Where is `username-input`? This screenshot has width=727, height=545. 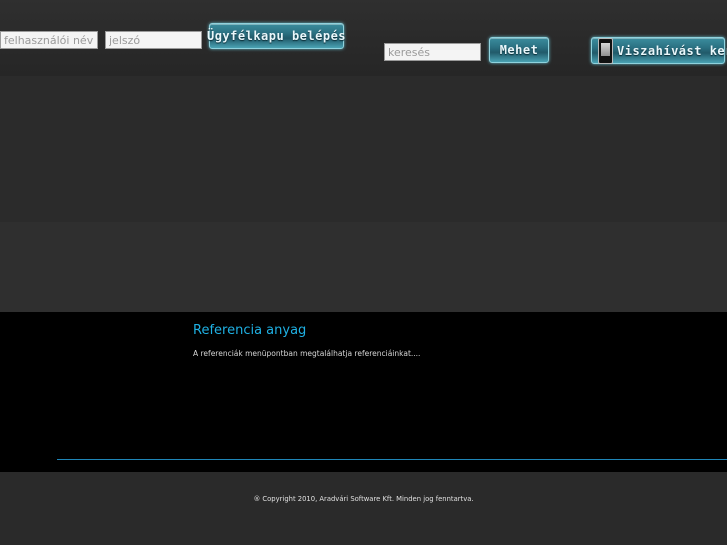
username-input is located at coordinates (49, 40).